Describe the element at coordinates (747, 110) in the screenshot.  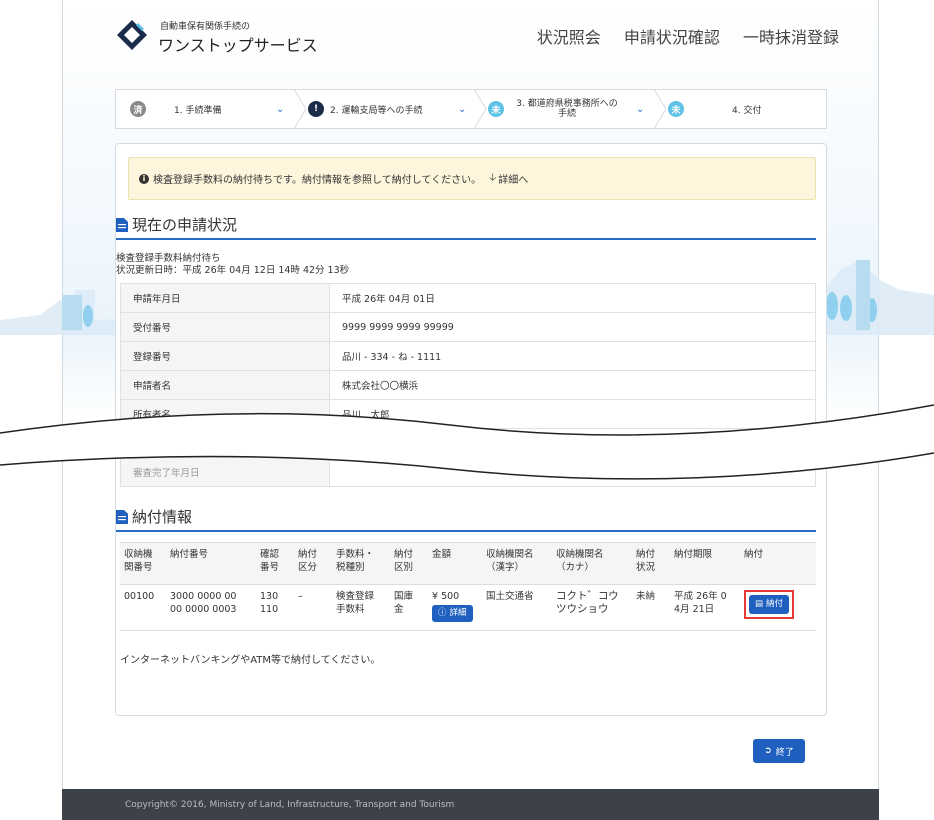
I see `step-label: 4. 交付` at that location.